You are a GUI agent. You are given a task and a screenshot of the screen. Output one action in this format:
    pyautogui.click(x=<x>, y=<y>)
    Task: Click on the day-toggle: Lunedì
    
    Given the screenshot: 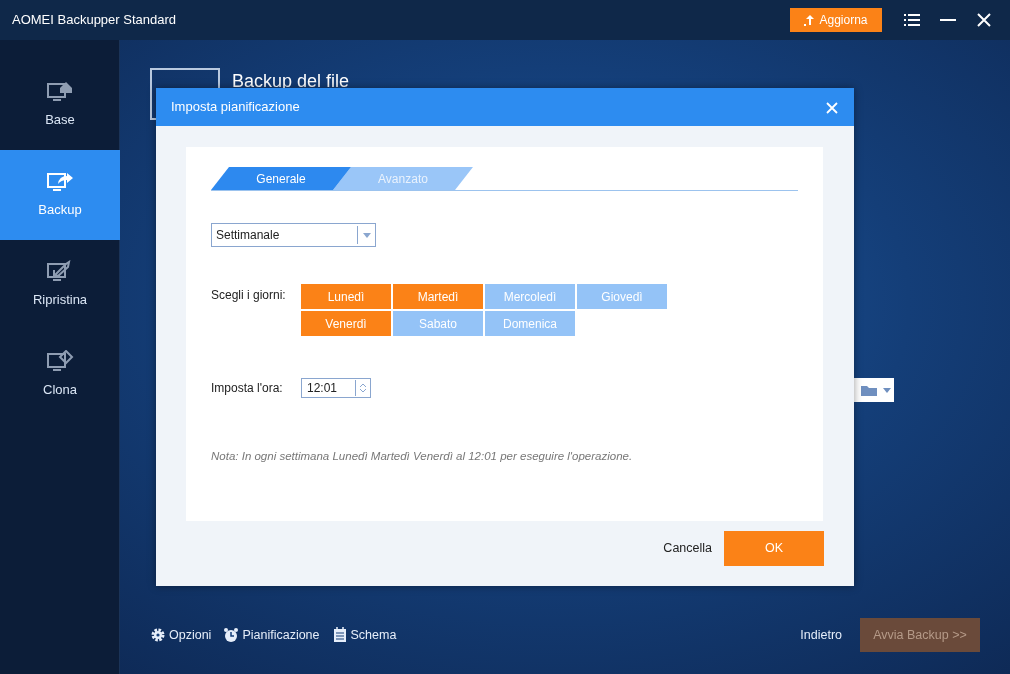 What is the action you would take?
    pyautogui.click(x=346, y=296)
    